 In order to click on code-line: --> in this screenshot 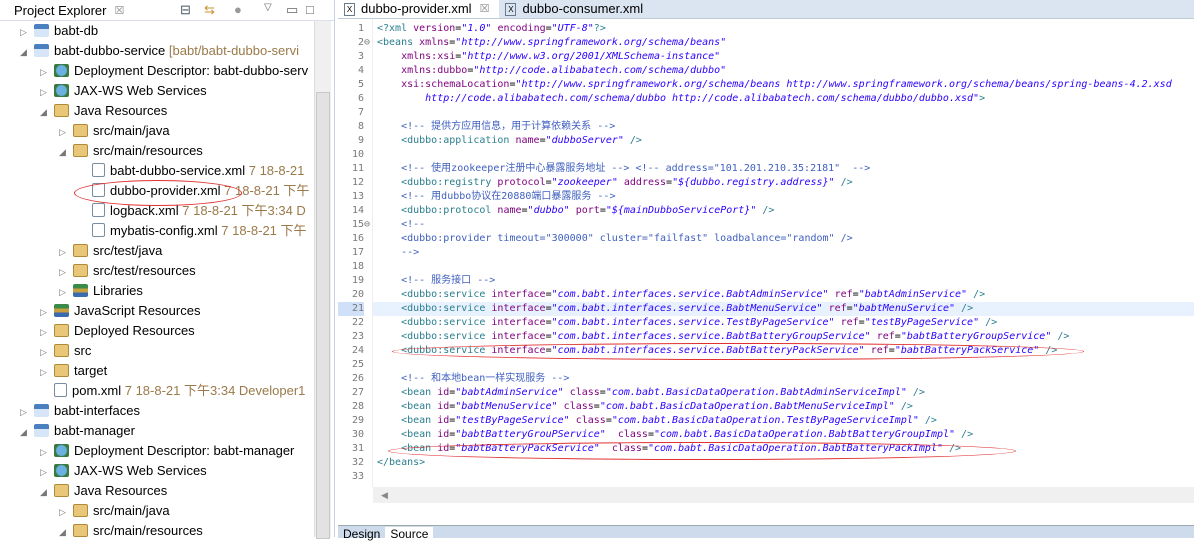, I will do `click(785, 253)`.